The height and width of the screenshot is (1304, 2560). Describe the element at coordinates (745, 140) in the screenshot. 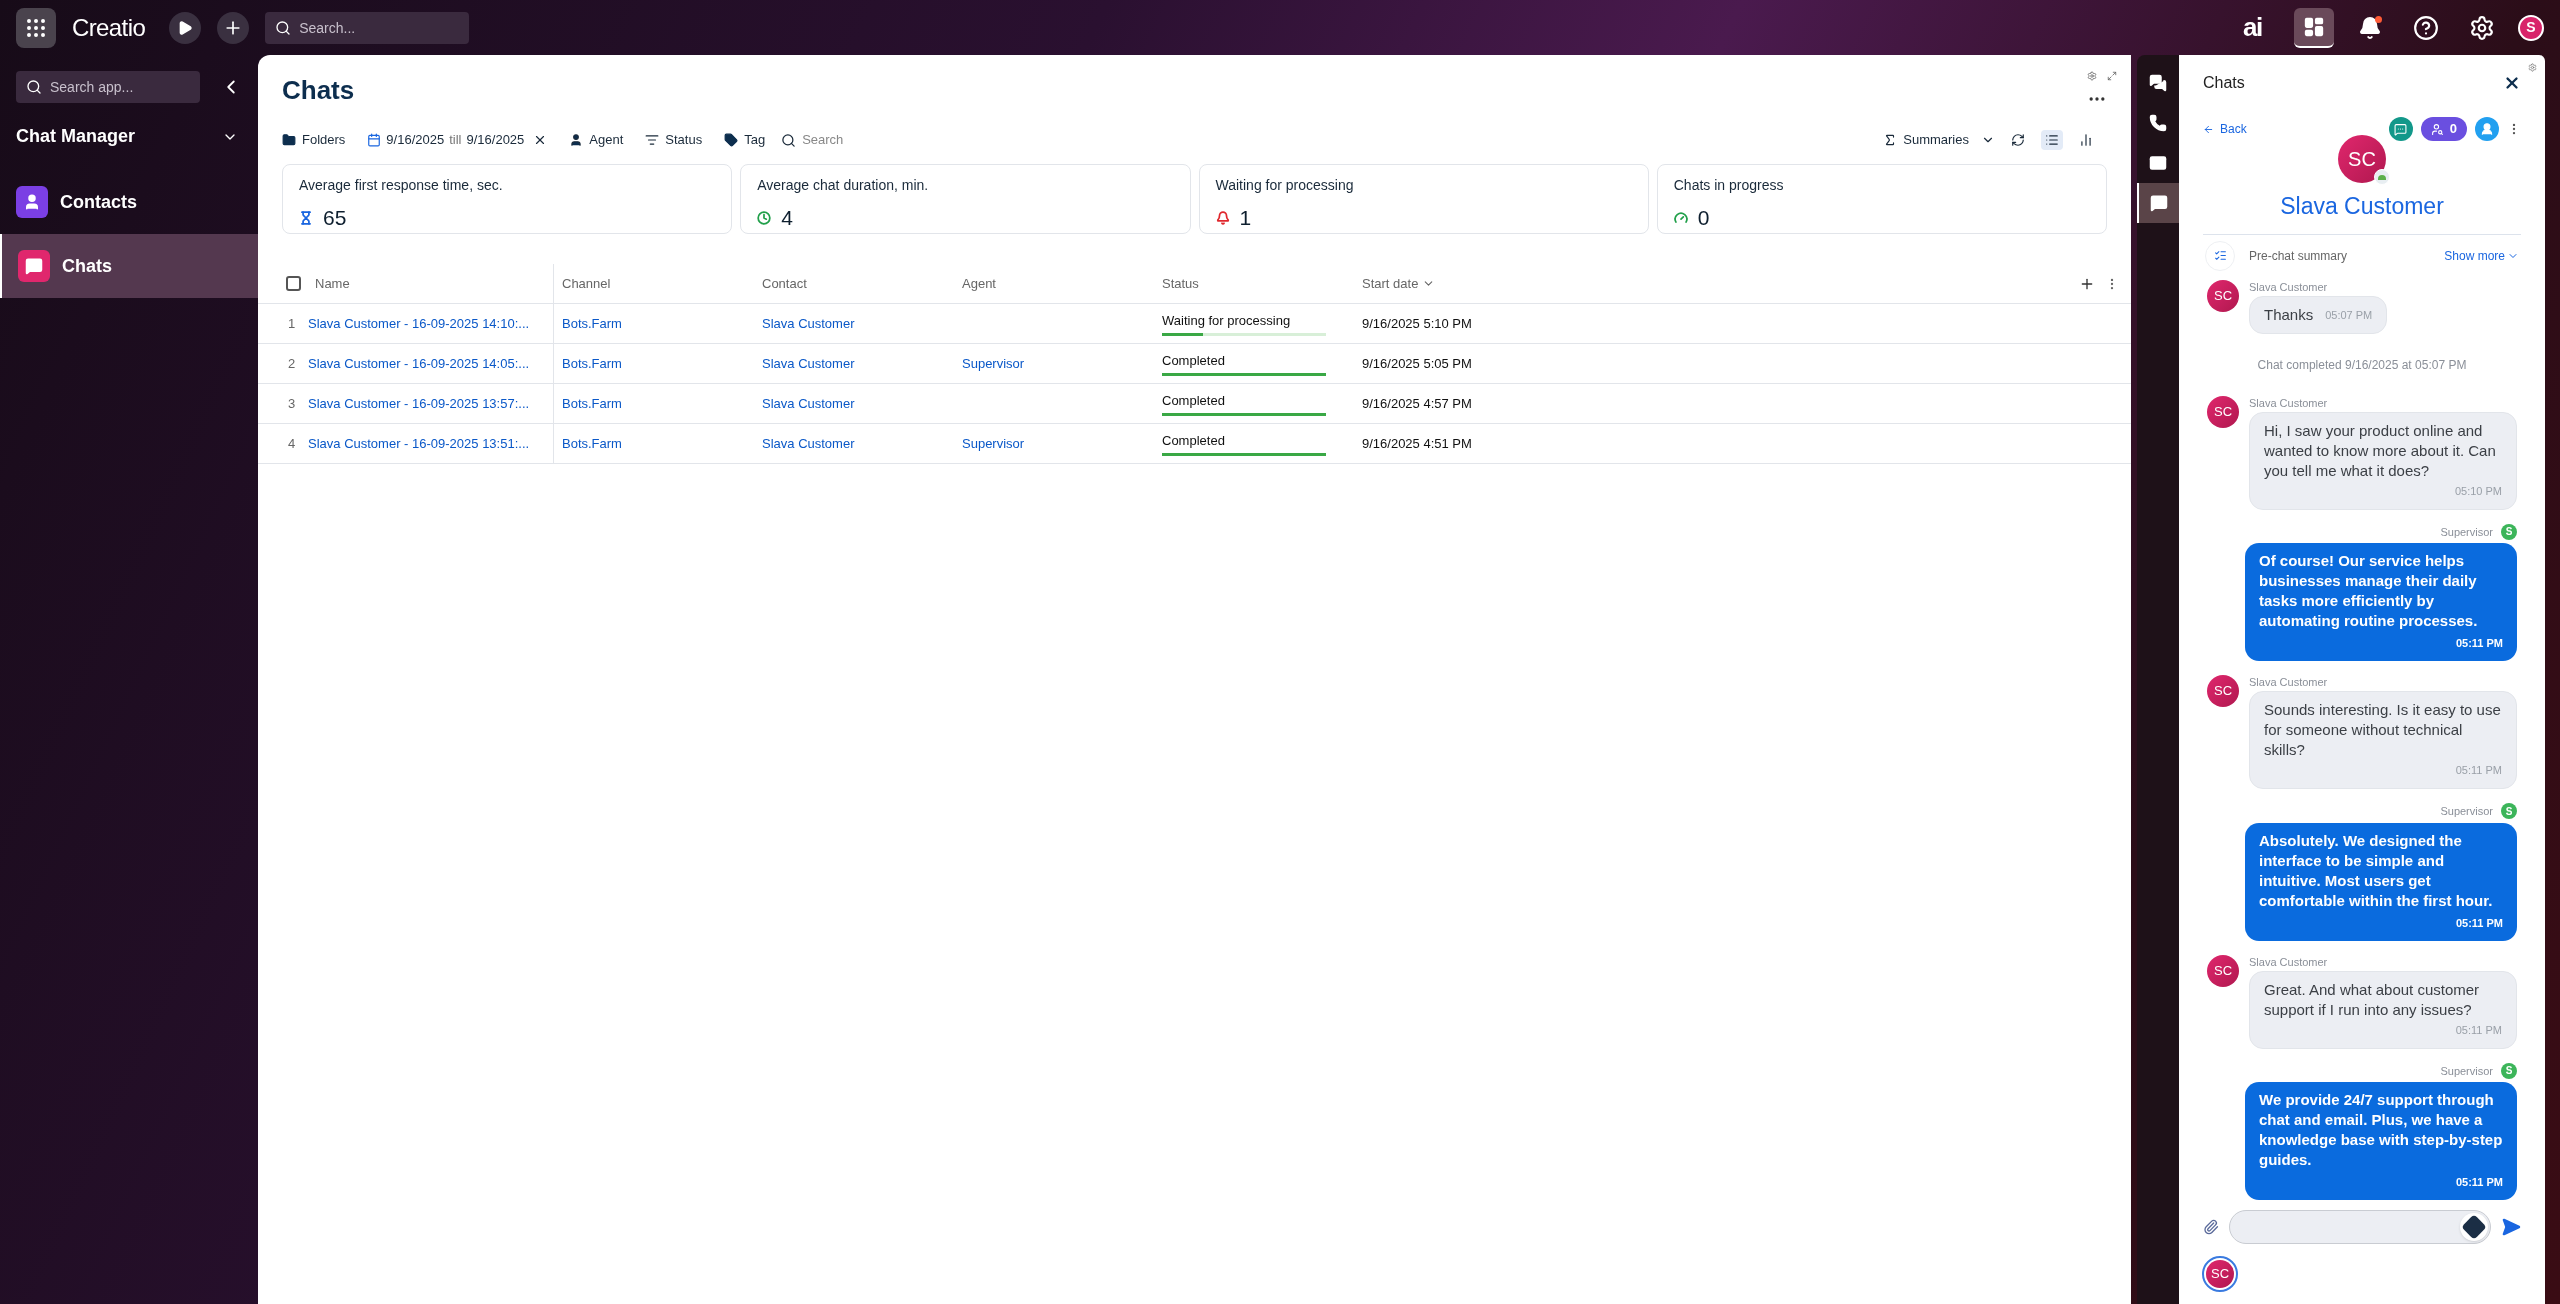

I see `tag-filter: Tag` at that location.